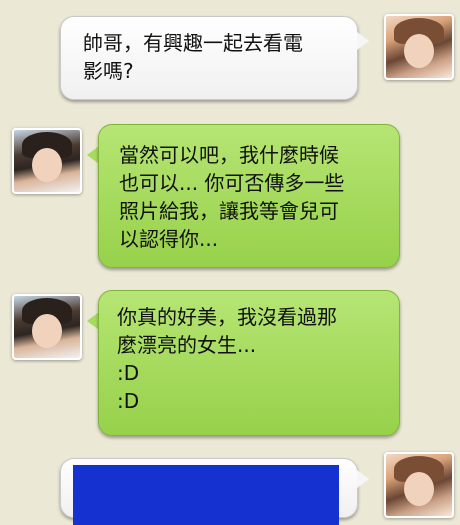 This screenshot has height=525, width=460. I want to click on message-bubble-received-image, so click(209, 491).